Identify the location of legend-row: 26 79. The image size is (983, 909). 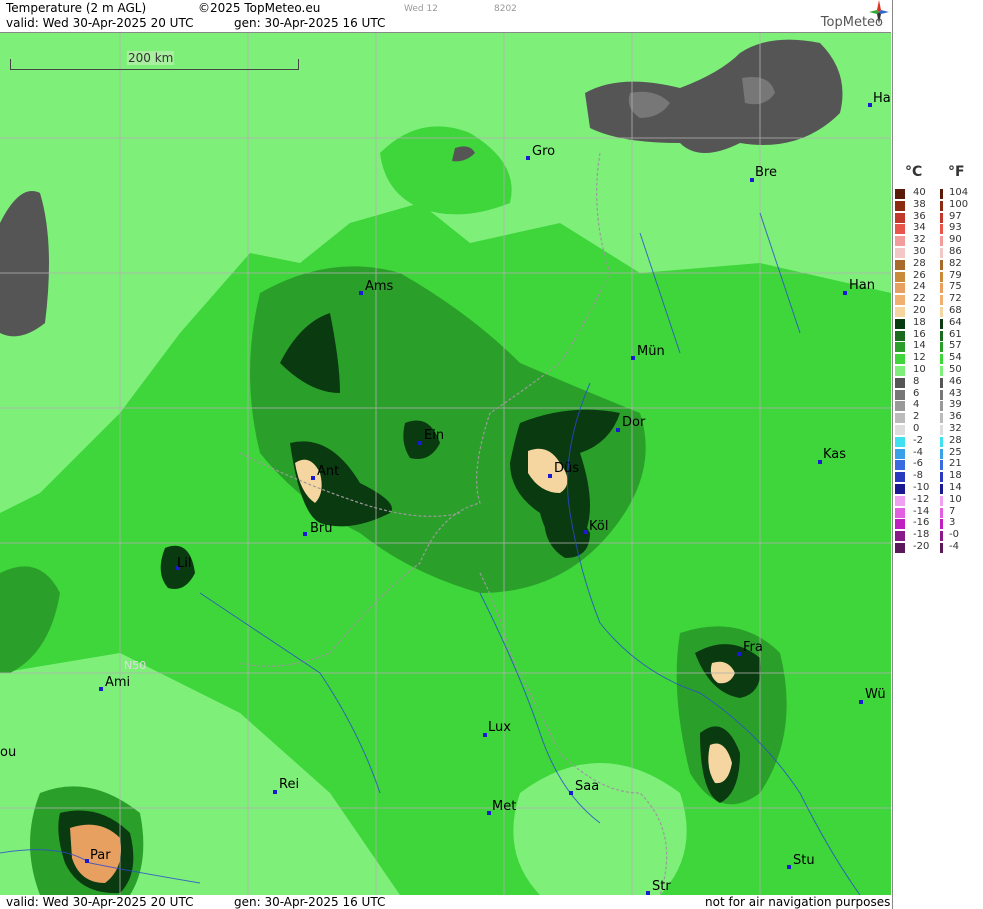
(938, 275).